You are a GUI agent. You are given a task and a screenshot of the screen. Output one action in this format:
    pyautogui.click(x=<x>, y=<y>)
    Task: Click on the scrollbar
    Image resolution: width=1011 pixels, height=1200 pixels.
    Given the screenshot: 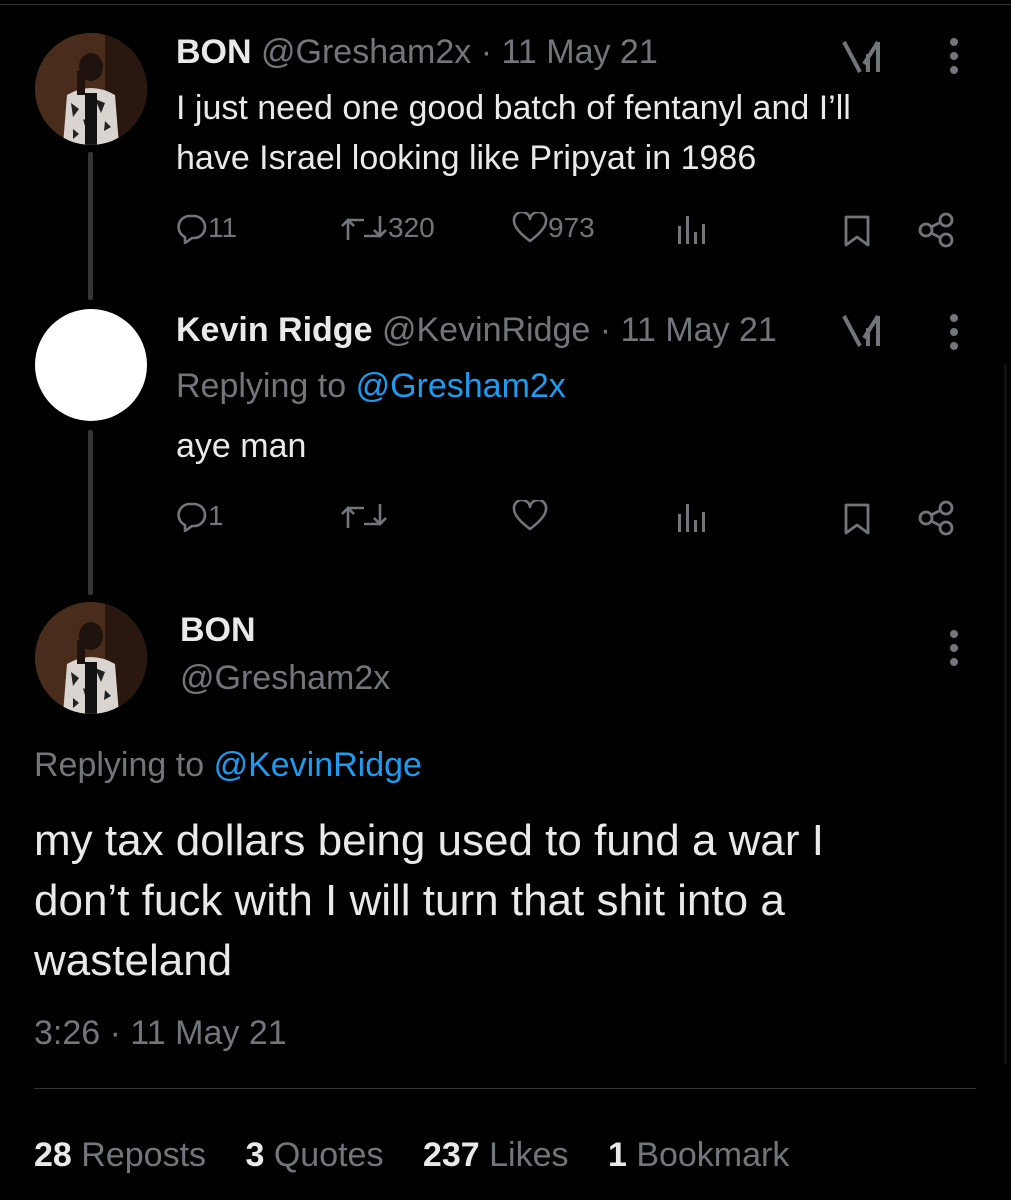 What is the action you would take?
    pyautogui.click(x=1005, y=714)
    